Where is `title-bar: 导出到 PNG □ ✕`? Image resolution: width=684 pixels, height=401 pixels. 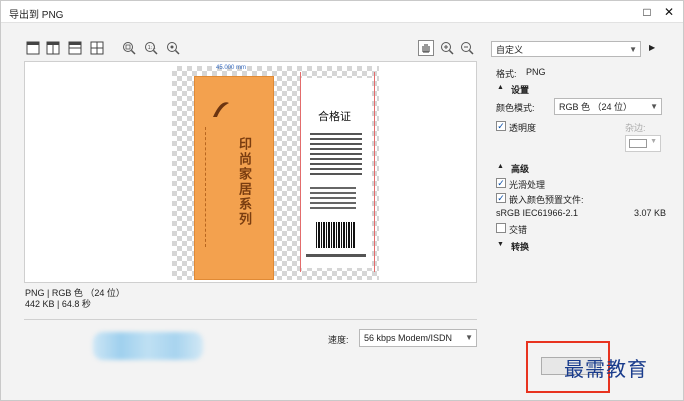
title-bar: 导出到 PNG □ ✕ is located at coordinates (342, 12).